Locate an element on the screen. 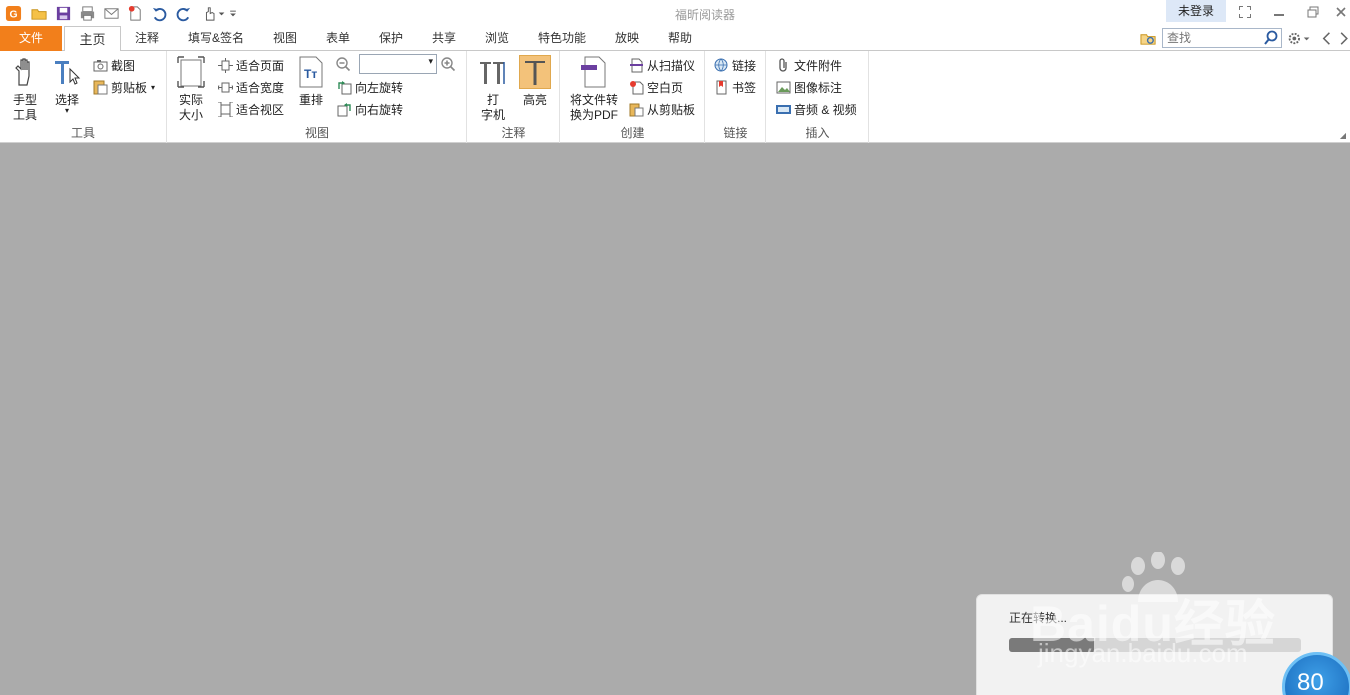 This screenshot has width=1350, height=695. file-attachment-button: 文件附件 is located at coordinates (808, 65).